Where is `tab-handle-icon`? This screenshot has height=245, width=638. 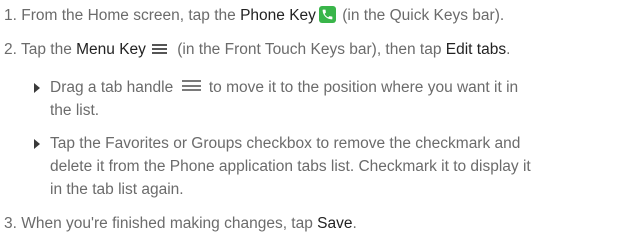
tab-handle-icon is located at coordinates (191, 86).